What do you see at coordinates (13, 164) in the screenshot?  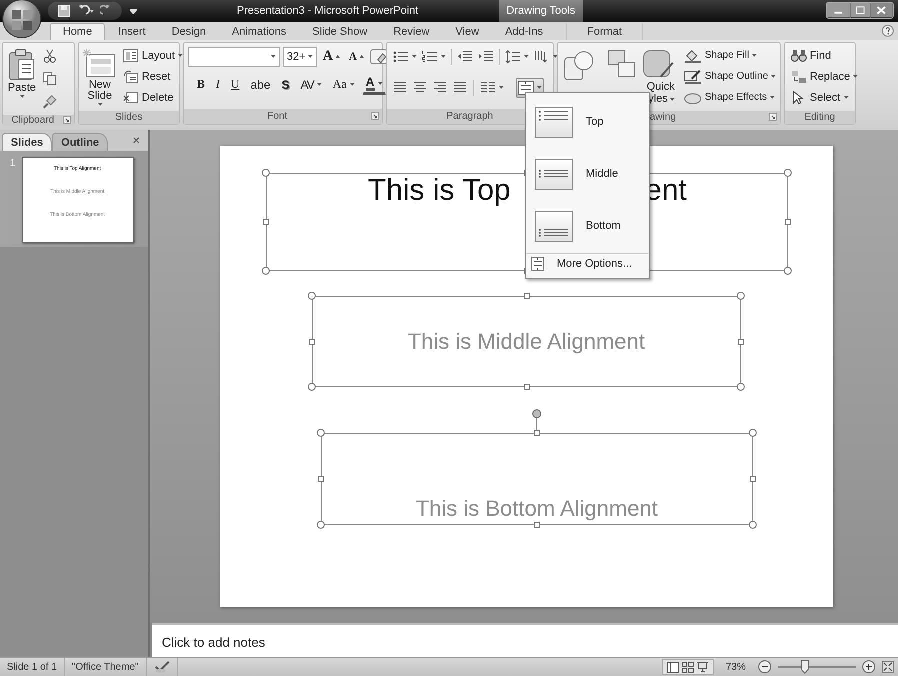 I see `slide-number: 1` at bounding box center [13, 164].